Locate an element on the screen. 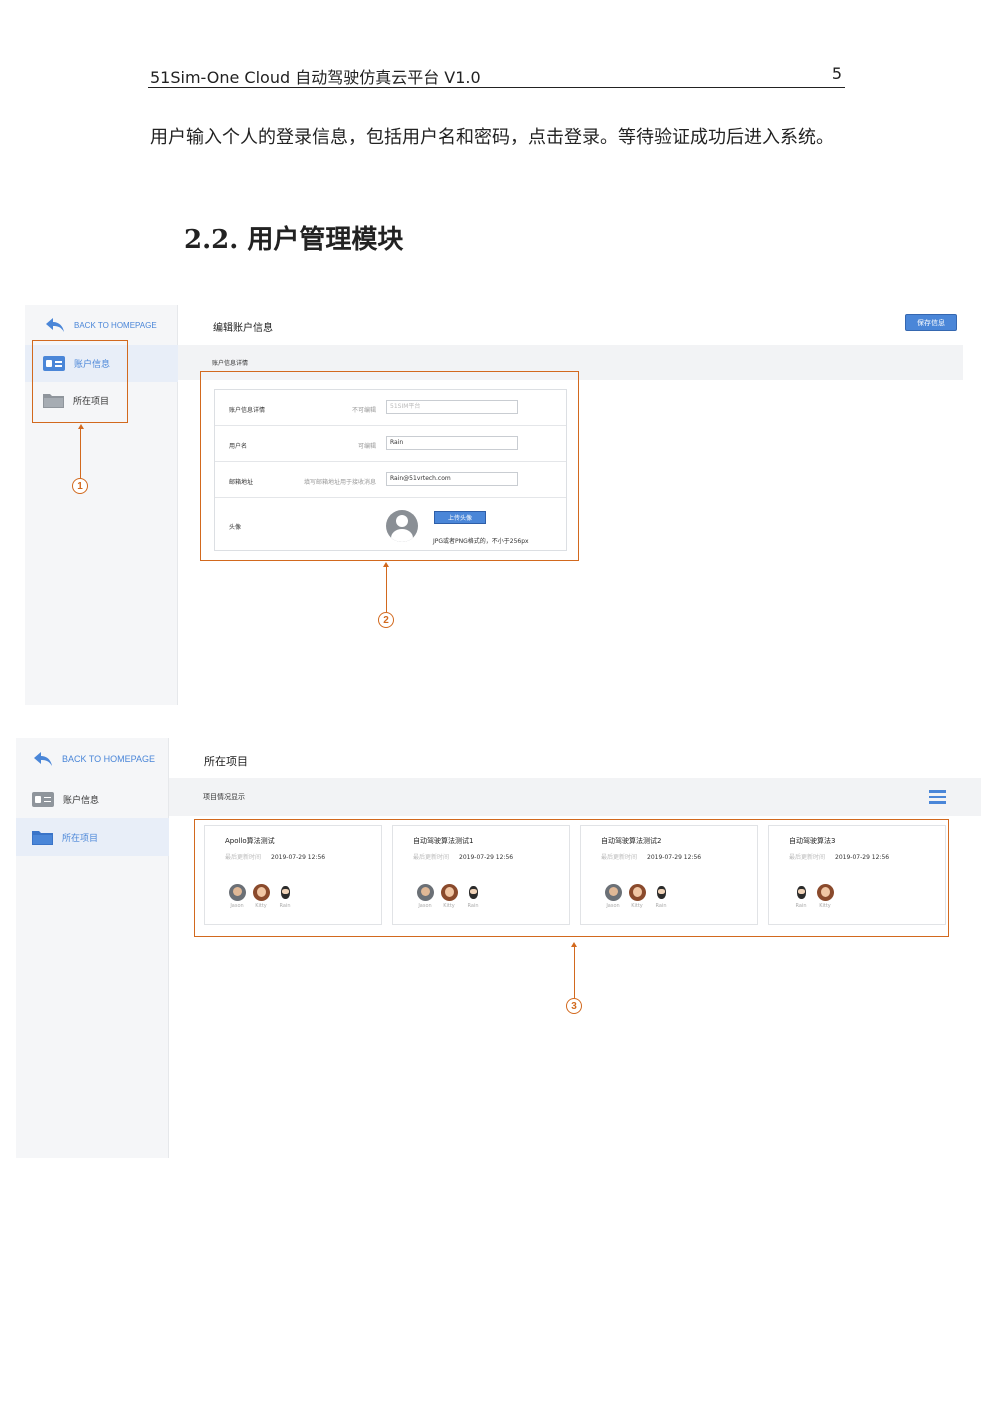 The image size is (992, 1403). document-title: 51Sim-One Cloud 自动驾驶仿真云平台 V1.0 is located at coordinates (315, 77).